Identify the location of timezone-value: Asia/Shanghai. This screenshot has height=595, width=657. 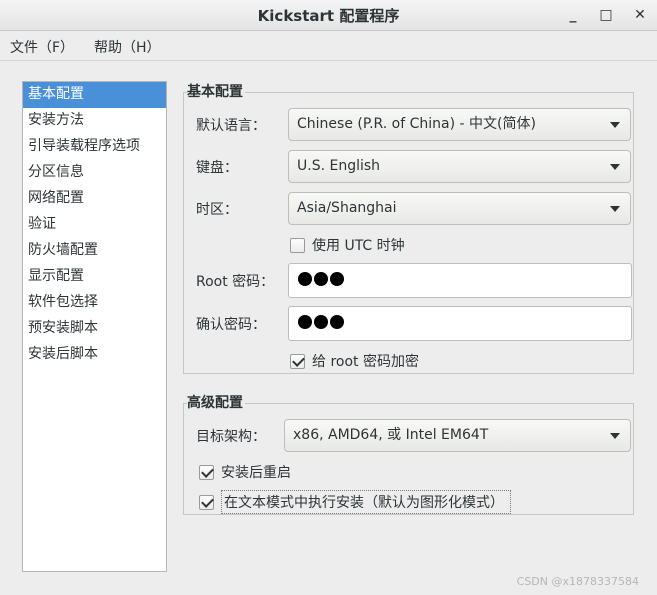
(347, 208).